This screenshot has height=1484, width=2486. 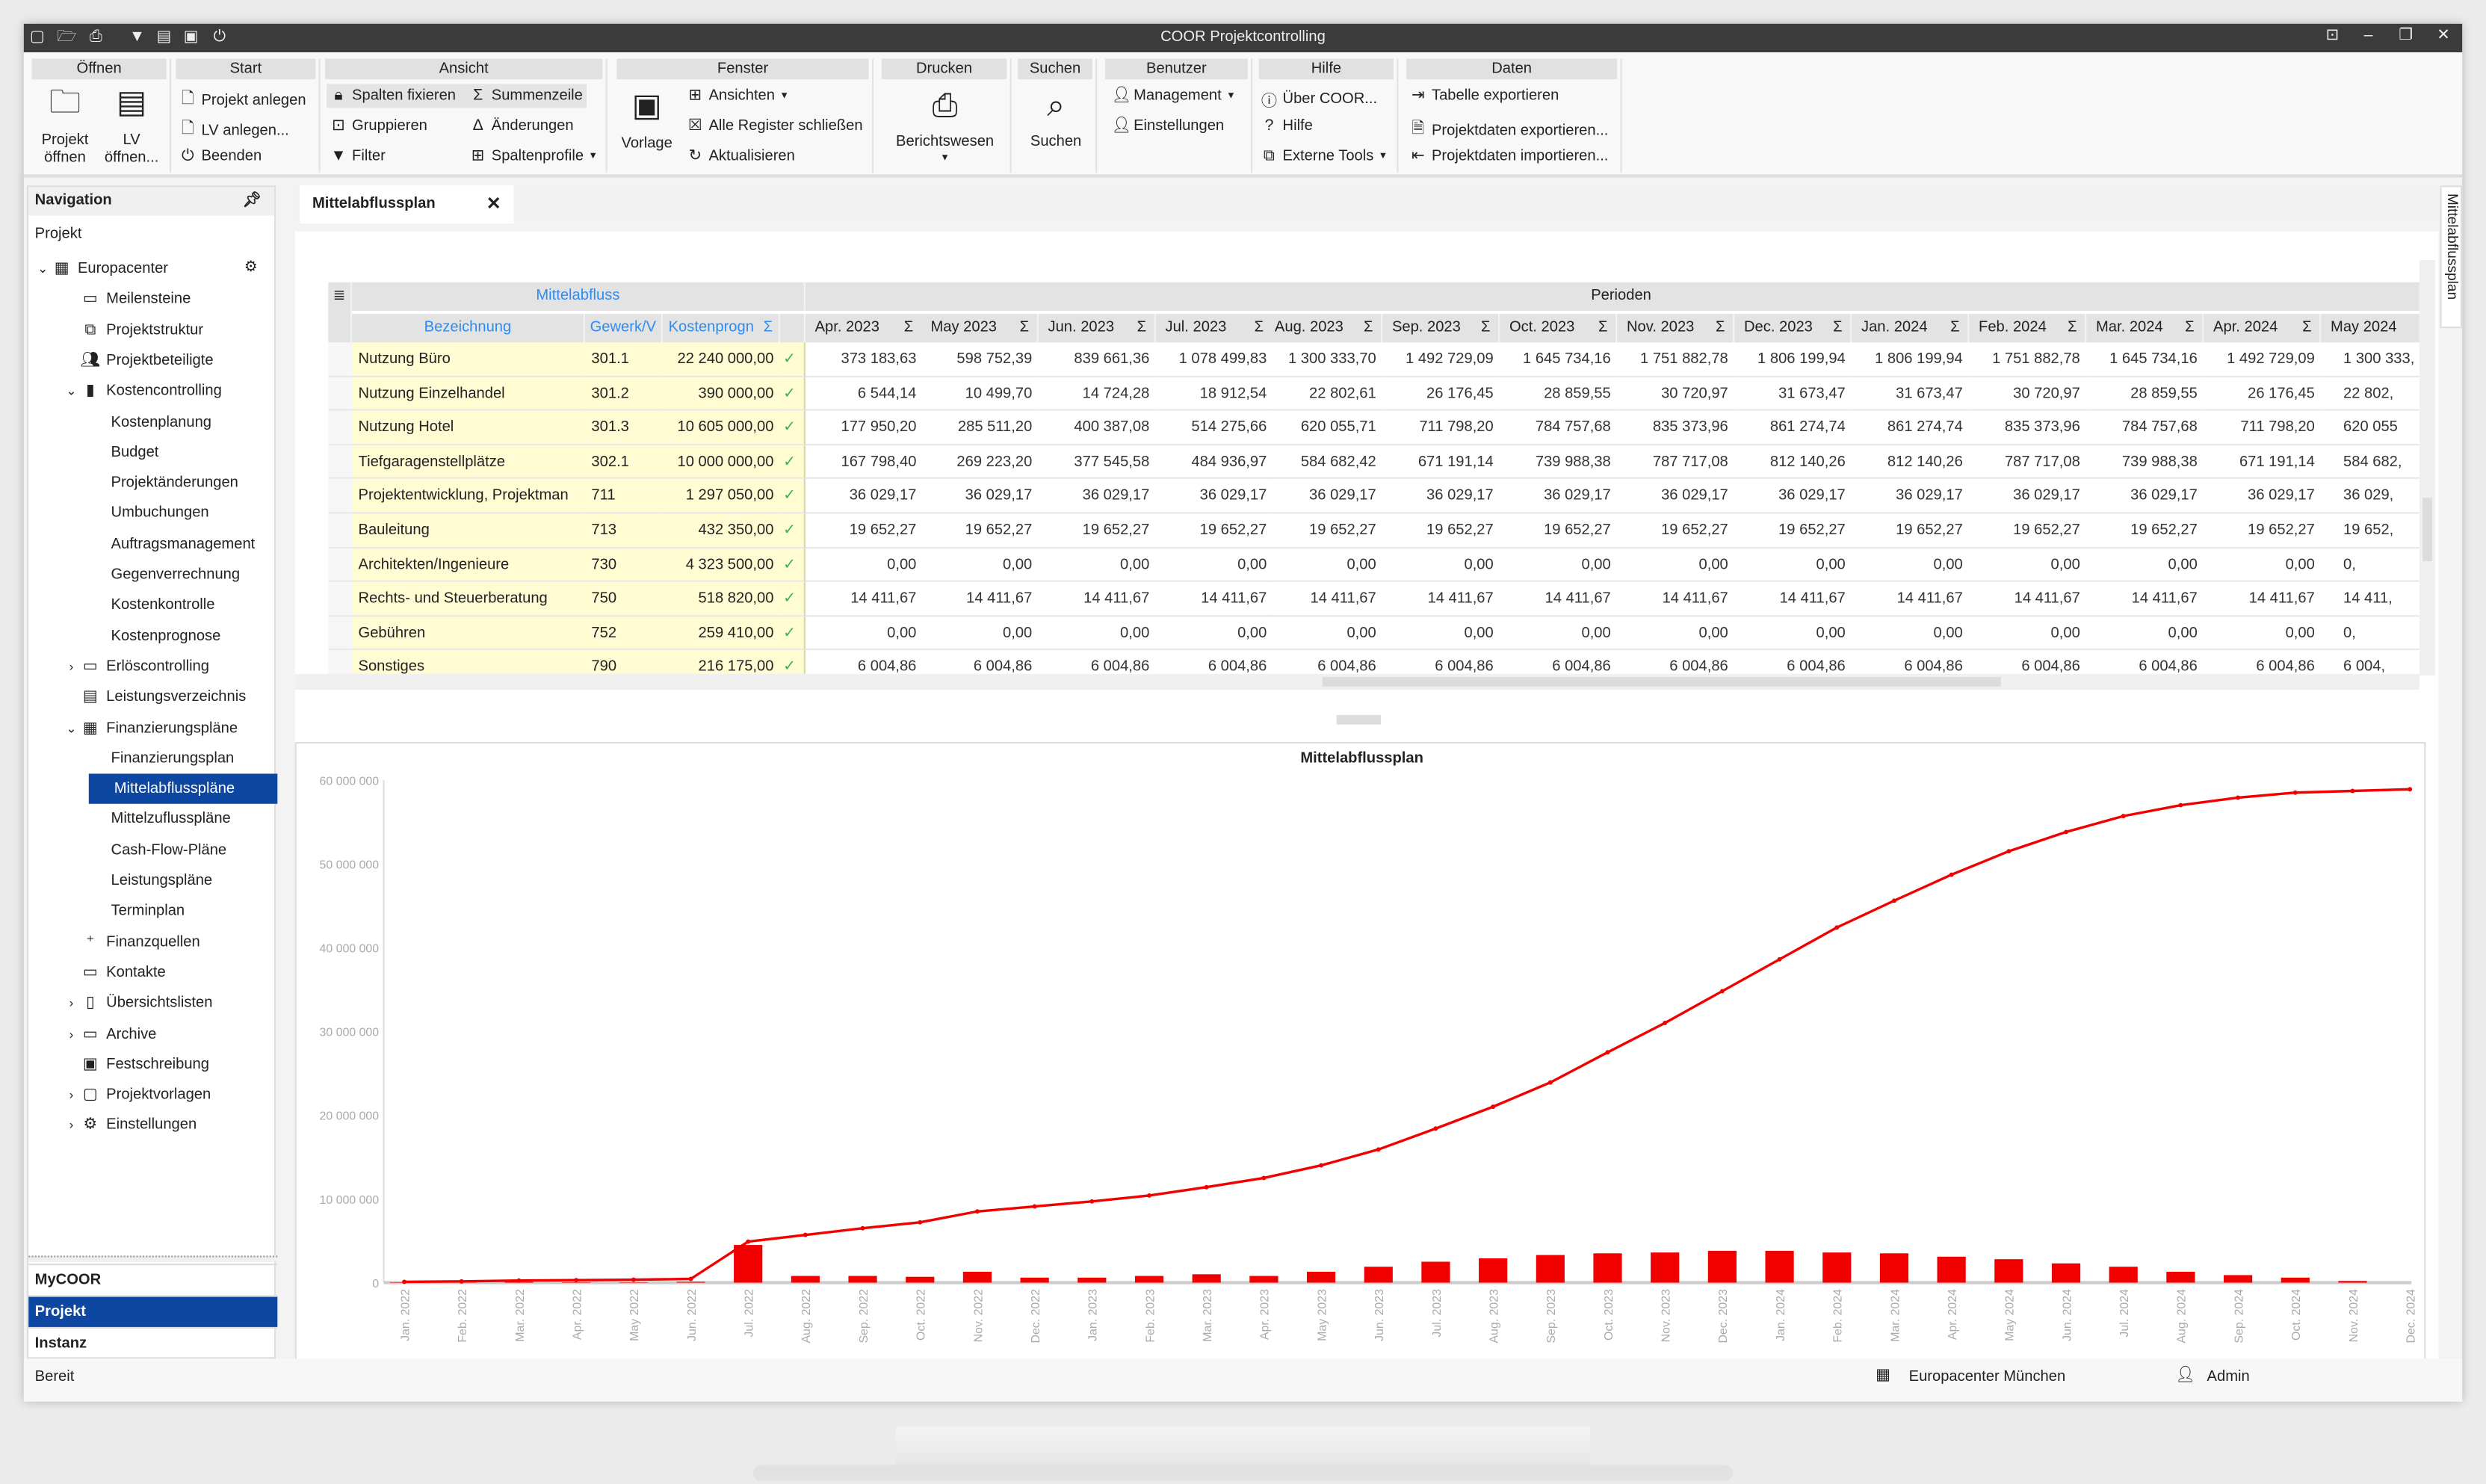 What do you see at coordinates (162, 881) in the screenshot?
I see `nav-item-leistungspläne: Leistungspläne` at bounding box center [162, 881].